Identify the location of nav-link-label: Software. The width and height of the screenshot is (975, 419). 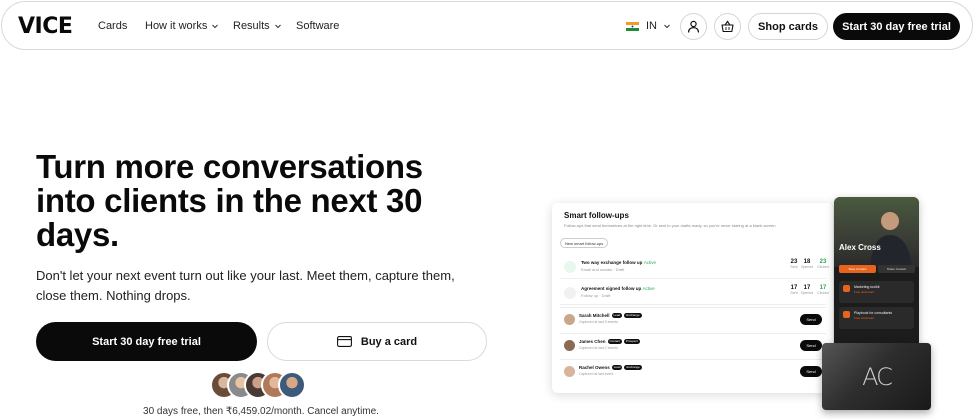
(318, 26).